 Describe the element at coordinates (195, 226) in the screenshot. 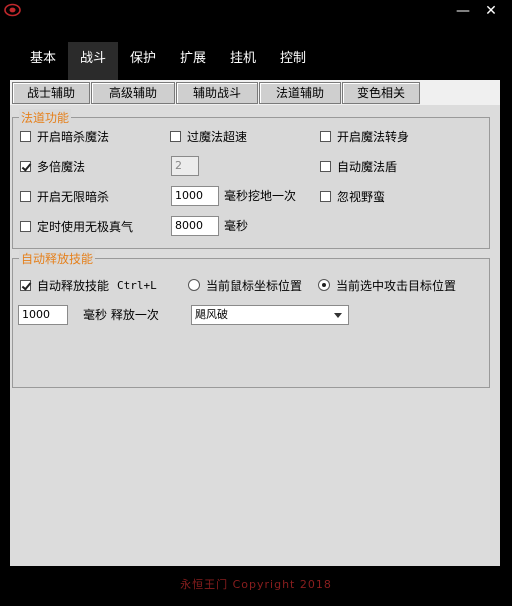

I see `qi-interval-input: 8000` at that location.